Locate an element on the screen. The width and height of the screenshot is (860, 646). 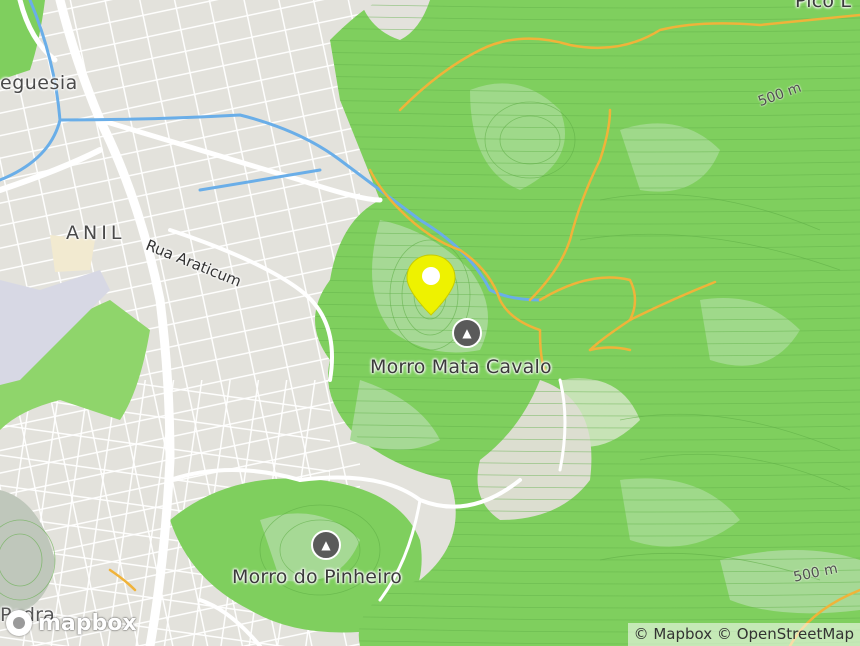
morro-do-pinheiro-label: Morro do Pinheiro is located at coordinates (317, 577).